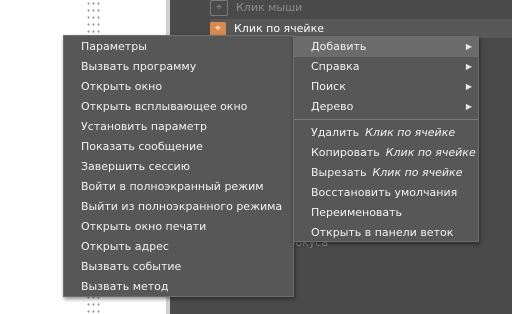  What do you see at coordinates (178, 107) in the screenshot?
I see `menu-item-open-popup: Открыть всплывающее окно` at bounding box center [178, 107].